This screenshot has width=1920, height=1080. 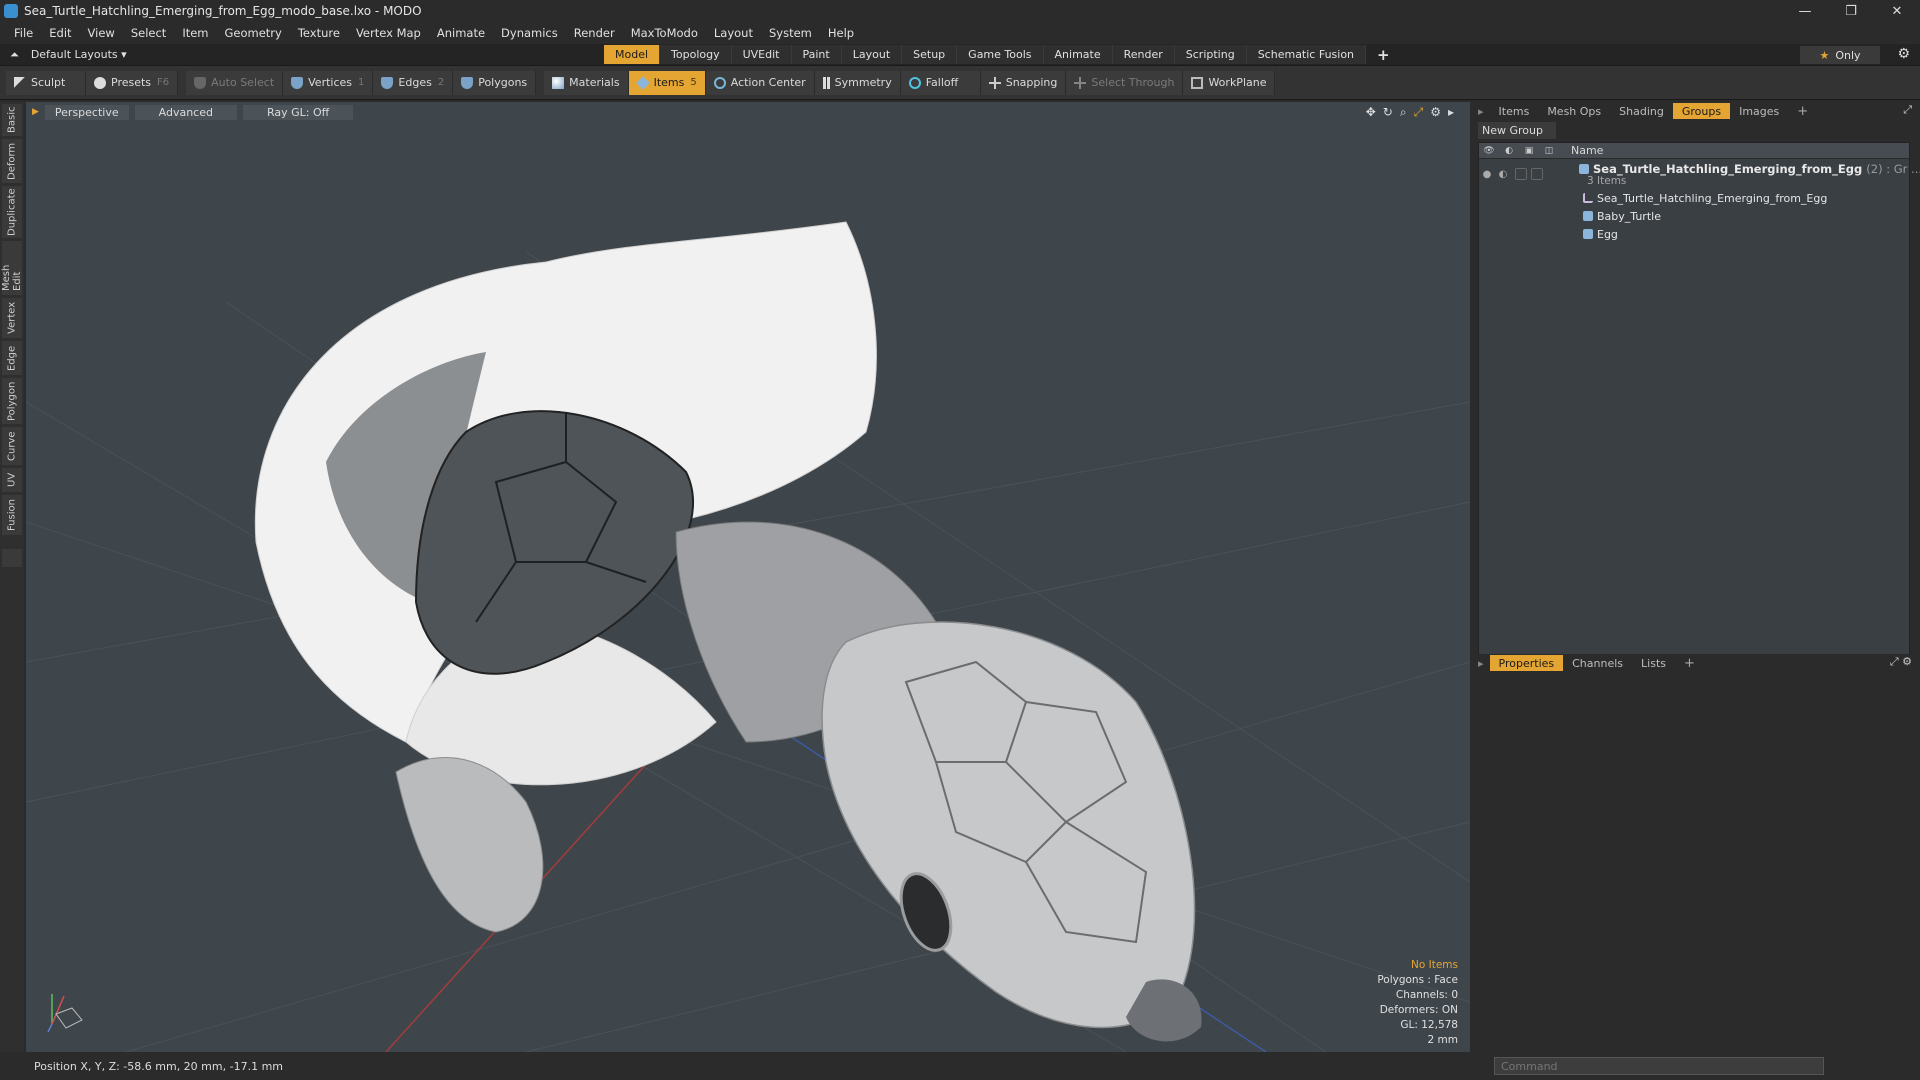 I want to click on list-item: Sea_Turtle_Hatchling_Emerging_from_Egg, so click(x=1694, y=198).